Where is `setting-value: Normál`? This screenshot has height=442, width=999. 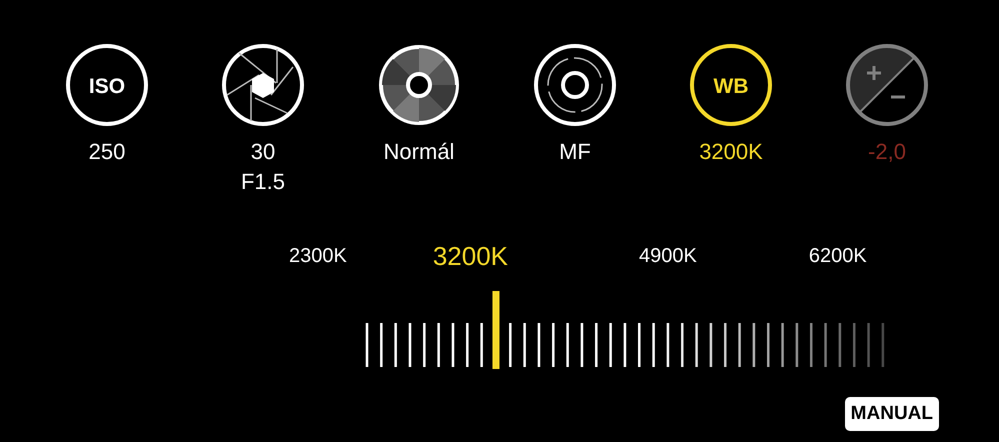
setting-value: Normál is located at coordinates (419, 152).